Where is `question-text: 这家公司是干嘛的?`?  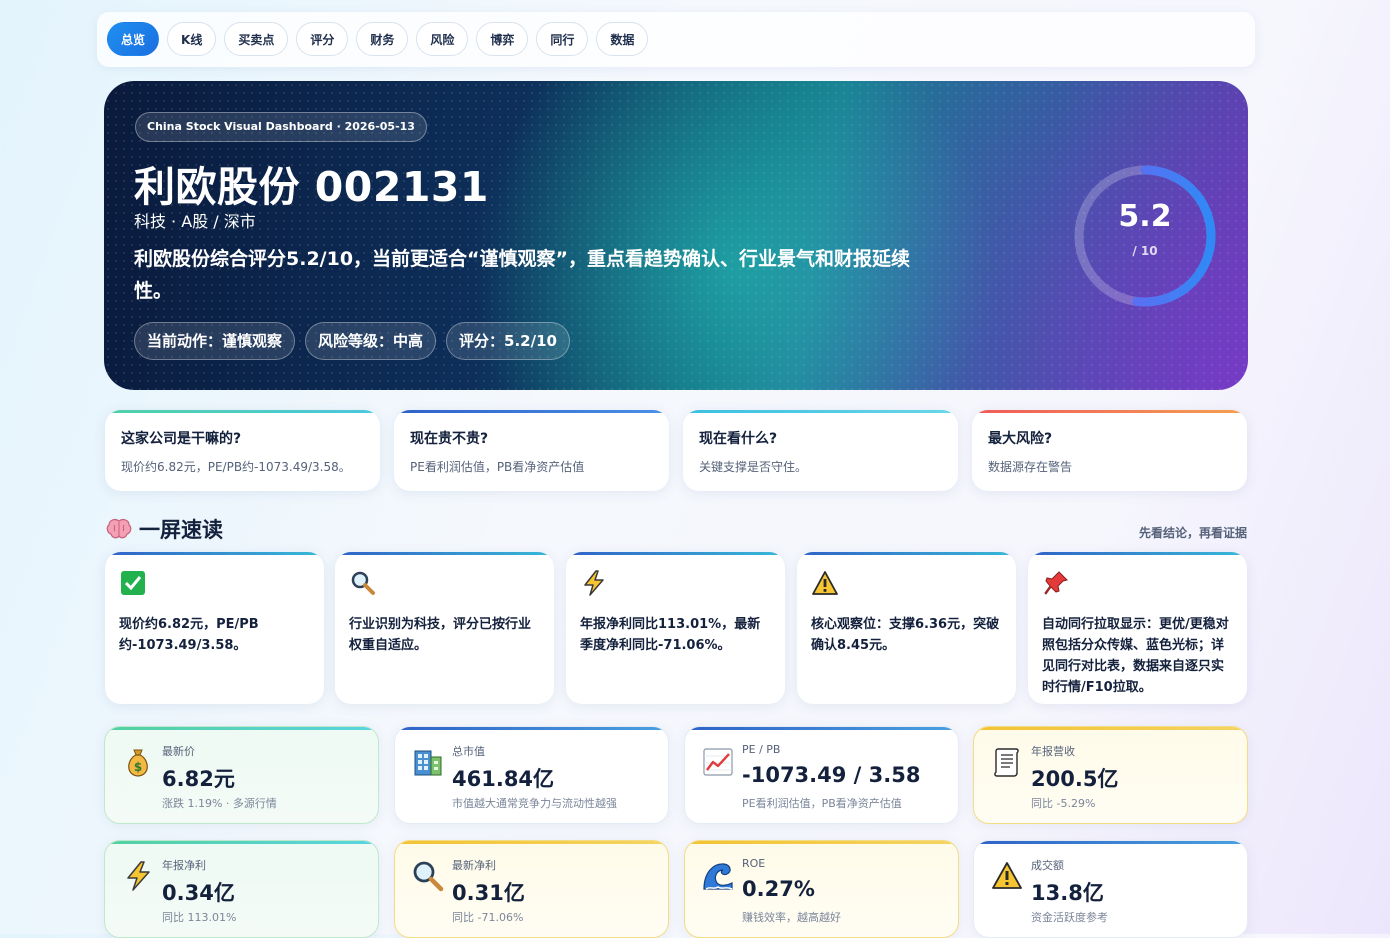 question-text: 这家公司是干嘛的? is located at coordinates (181, 439).